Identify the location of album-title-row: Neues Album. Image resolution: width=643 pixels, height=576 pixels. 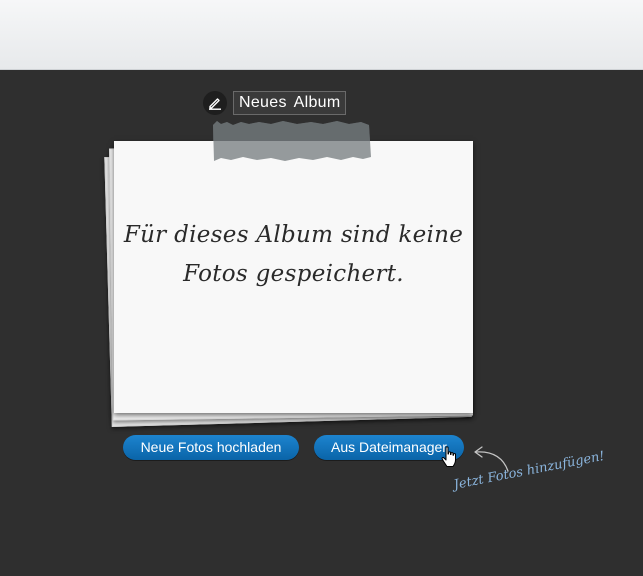
(275, 103).